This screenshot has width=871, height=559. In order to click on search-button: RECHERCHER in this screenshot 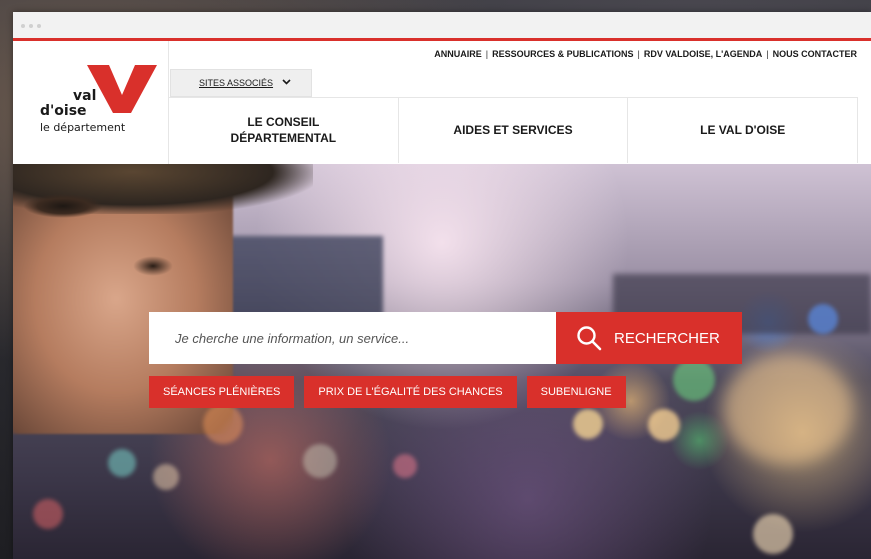, I will do `click(649, 338)`.